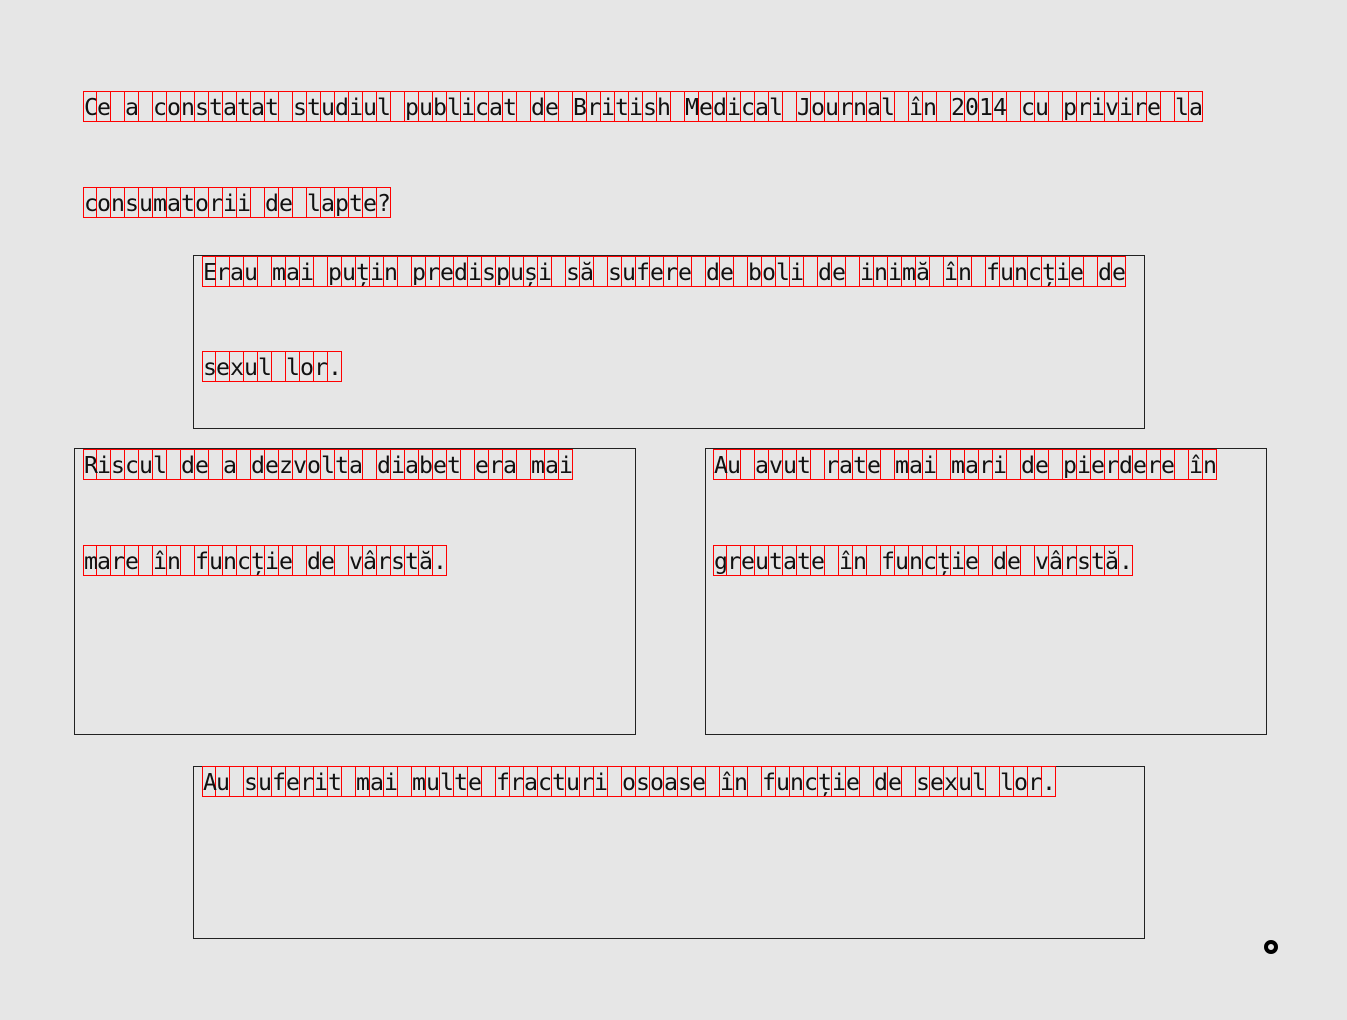 Image resolution: width=1347 pixels, height=1020 pixels. What do you see at coordinates (664, 106) in the screenshot?
I see `char-cell: h` at bounding box center [664, 106].